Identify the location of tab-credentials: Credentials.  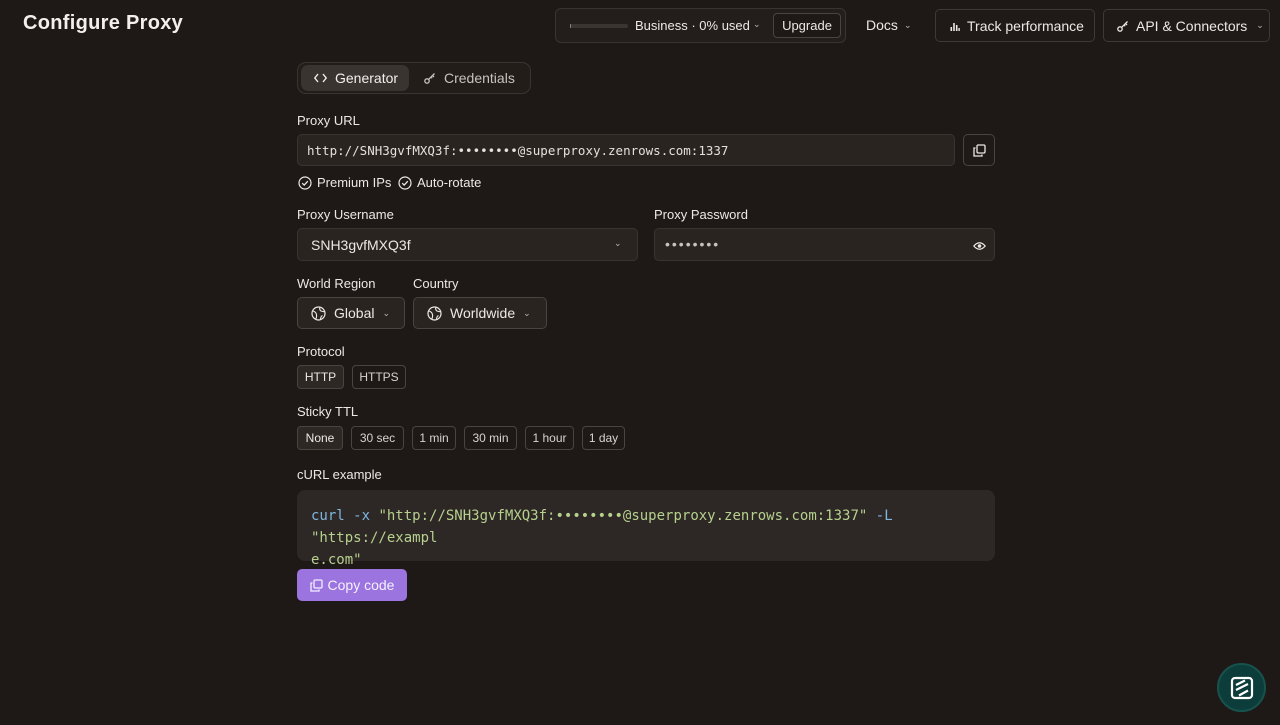
(470, 78).